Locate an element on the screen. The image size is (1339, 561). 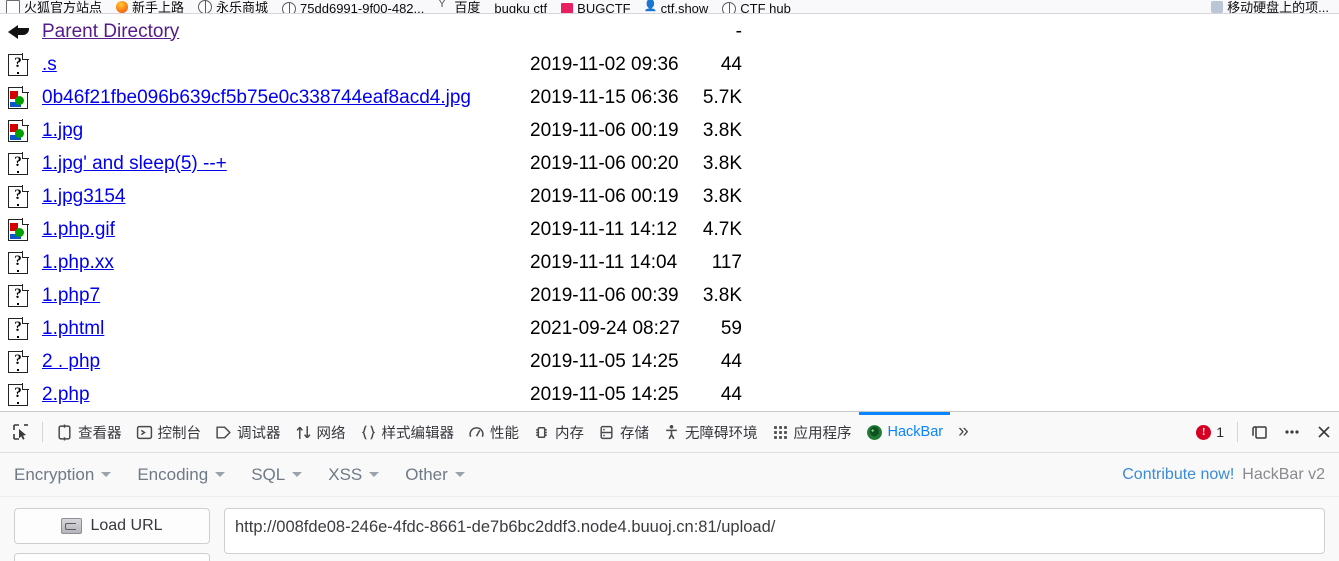
table-row: ? 1.phtml 2021-09-24 08:27 59 is located at coordinates (669, 328).